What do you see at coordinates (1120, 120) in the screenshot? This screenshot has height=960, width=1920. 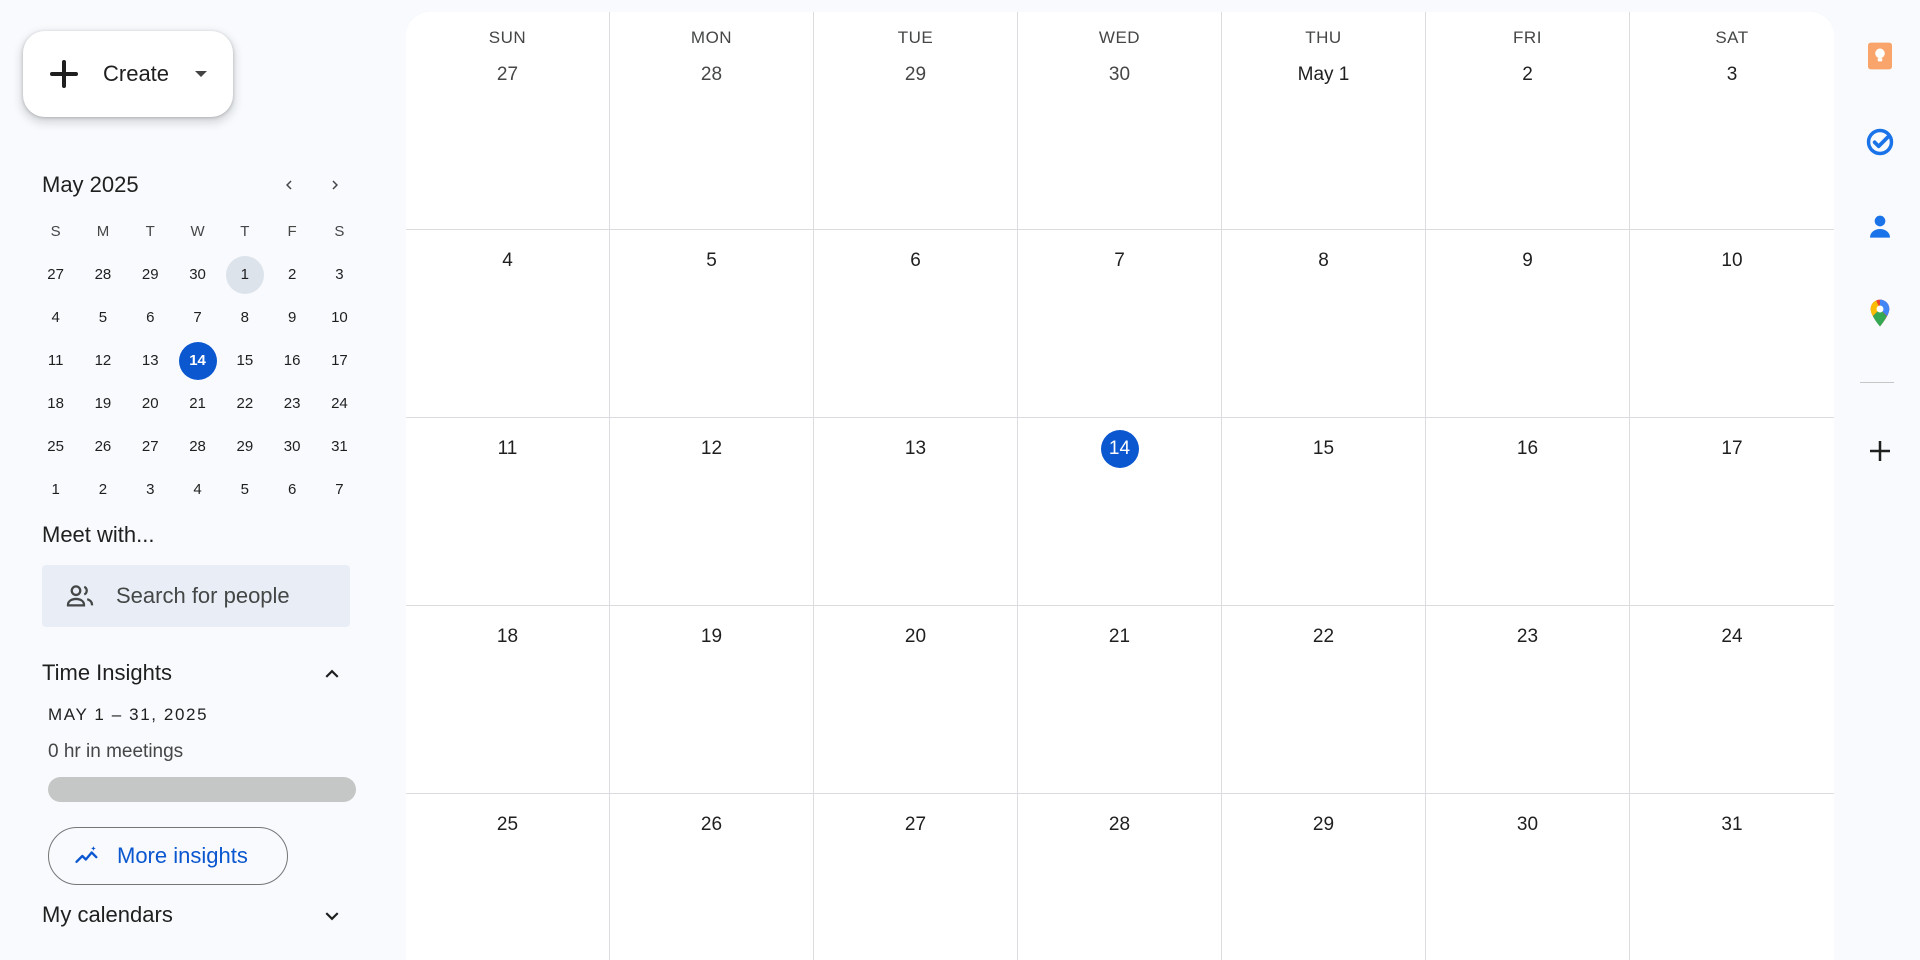 I see `day-cell: WED 30` at bounding box center [1120, 120].